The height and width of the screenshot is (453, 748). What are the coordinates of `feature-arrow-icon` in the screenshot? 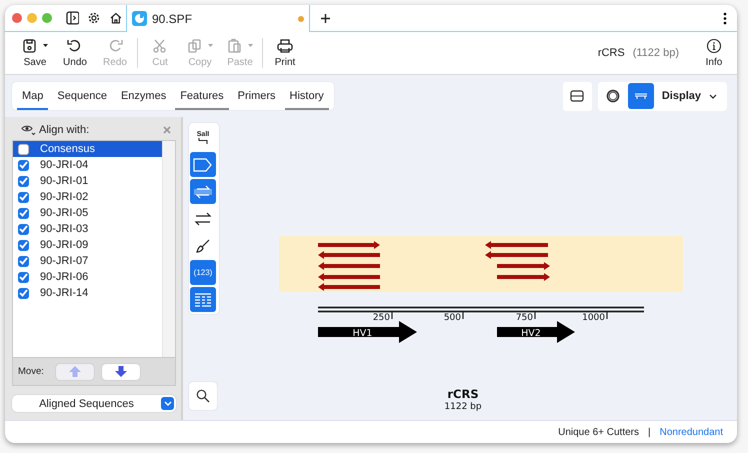 It's located at (203, 165).